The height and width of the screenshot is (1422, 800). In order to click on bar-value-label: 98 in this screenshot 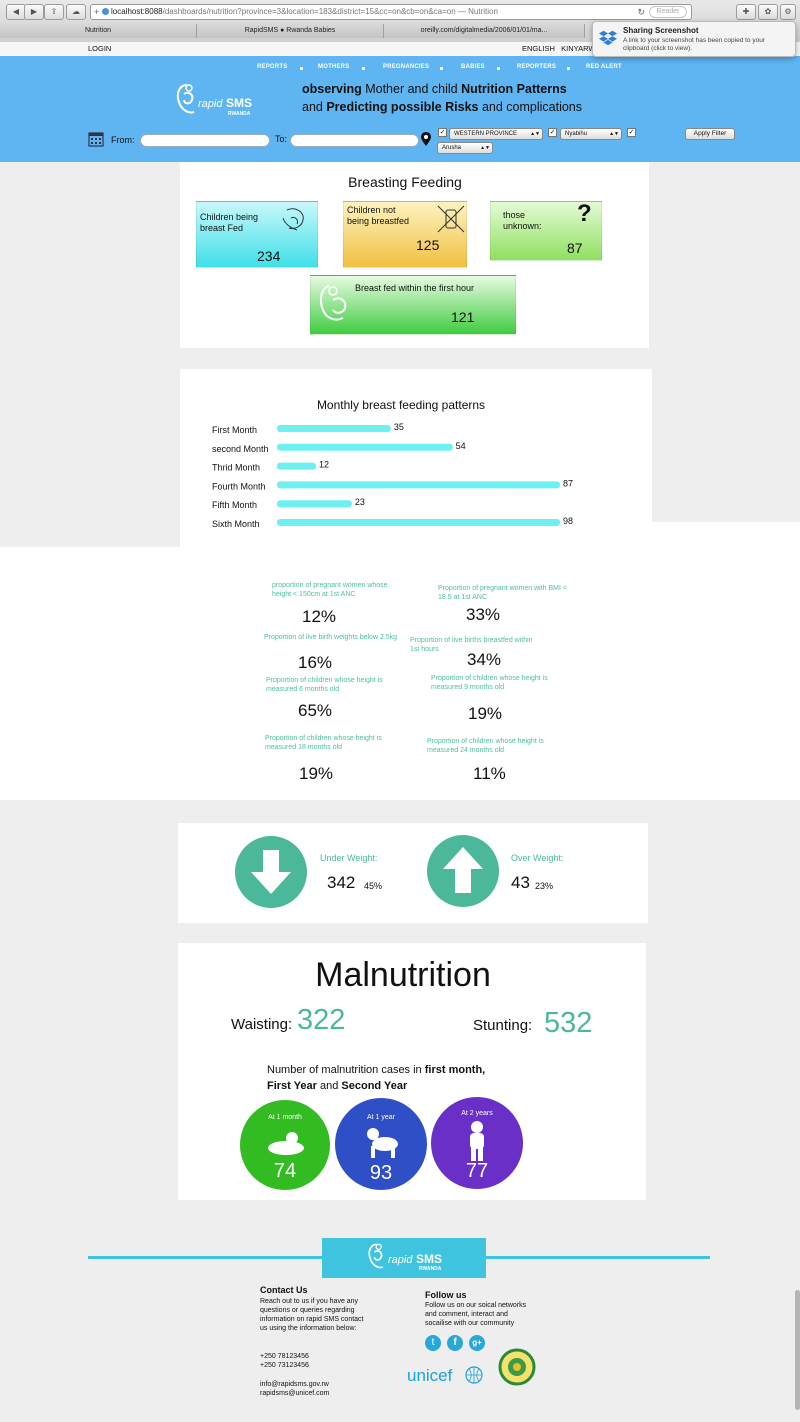, I will do `click(568, 521)`.